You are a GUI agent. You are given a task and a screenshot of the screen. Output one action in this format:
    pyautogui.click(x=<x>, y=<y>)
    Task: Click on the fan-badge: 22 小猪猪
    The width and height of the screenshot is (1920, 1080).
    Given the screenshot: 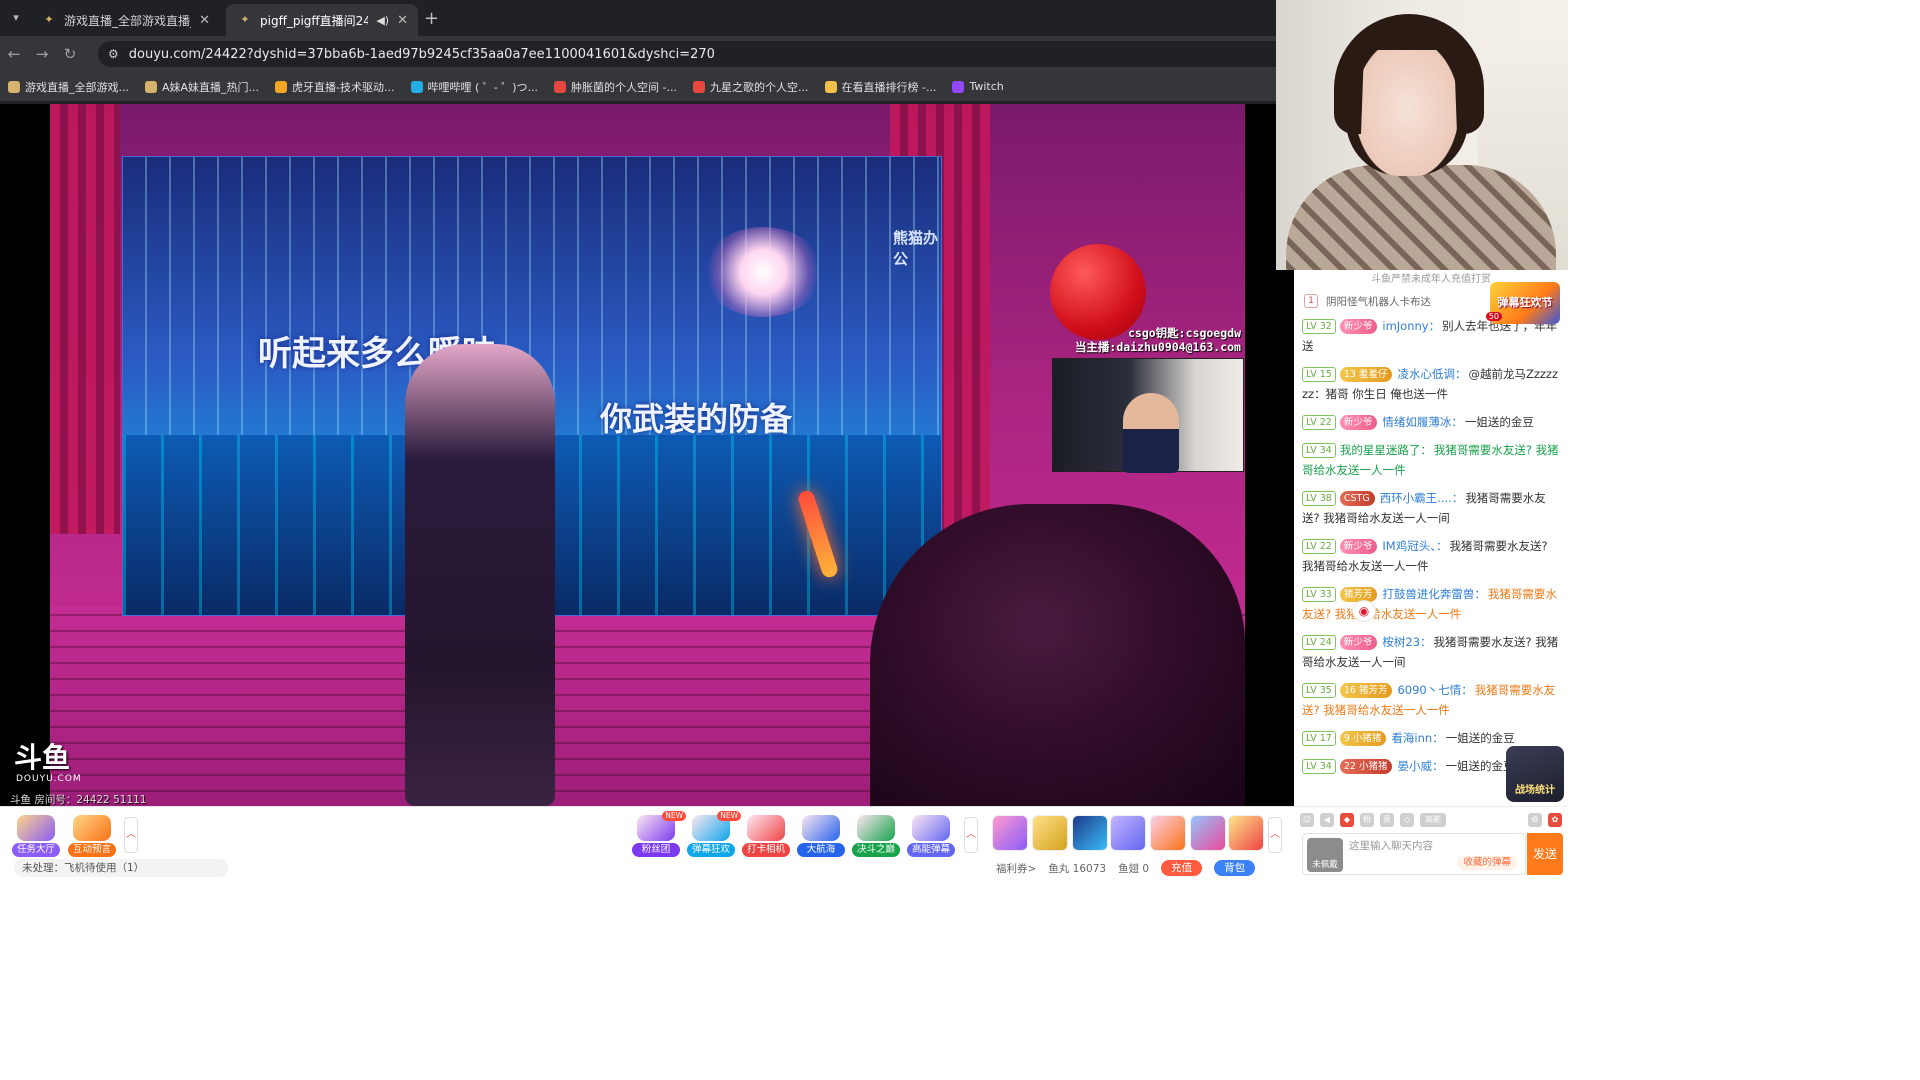 What is the action you would take?
    pyautogui.click(x=1366, y=766)
    